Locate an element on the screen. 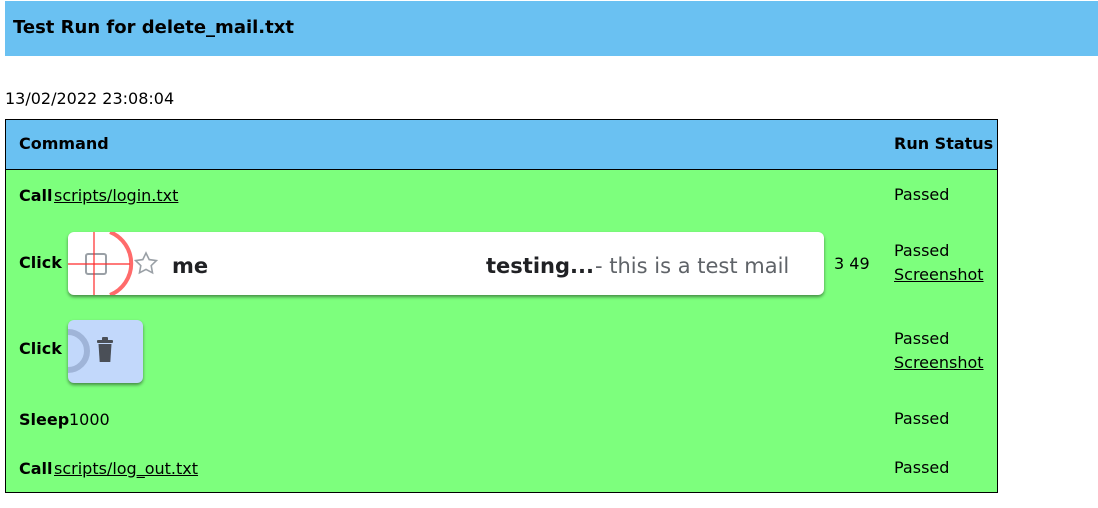 The height and width of the screenshot is (508, 1098). click-circle-icon is located at coordinates (79, 351).